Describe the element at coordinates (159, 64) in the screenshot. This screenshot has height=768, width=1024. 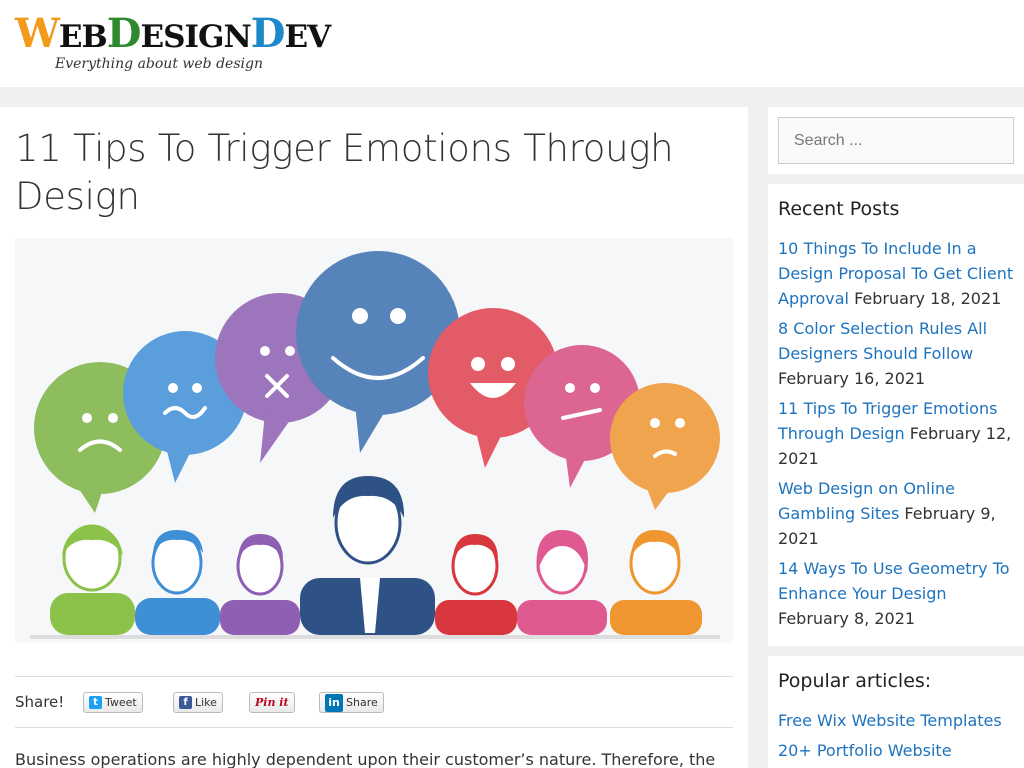
I see `site-tagline: Everything about web design` at that location.